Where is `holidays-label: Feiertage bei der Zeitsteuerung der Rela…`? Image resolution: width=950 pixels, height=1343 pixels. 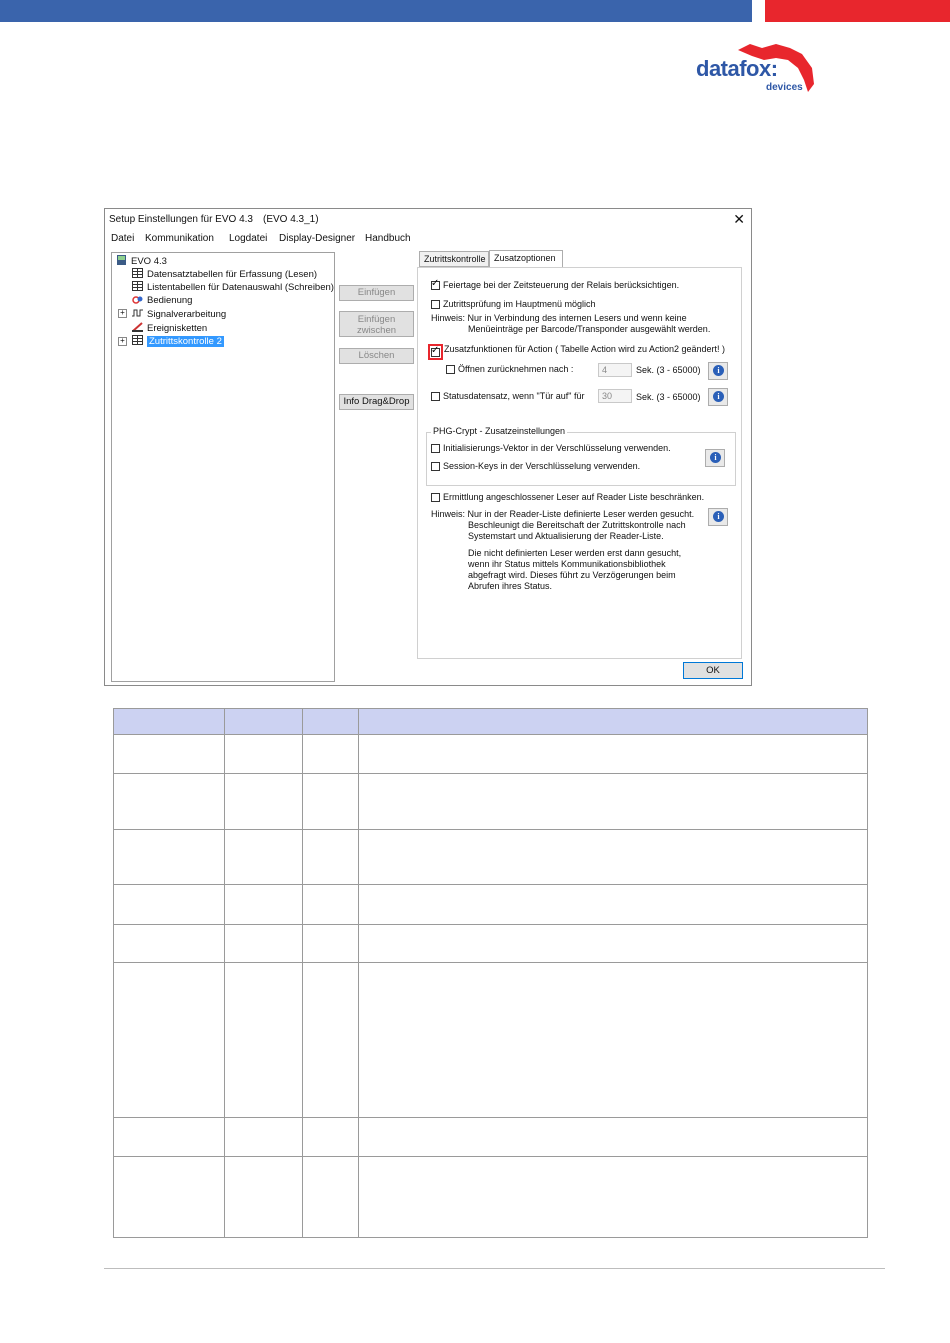 holidays-label: Feiertage bei der Zeitsteuerung der Rela… is located at coordinates (561, 285).